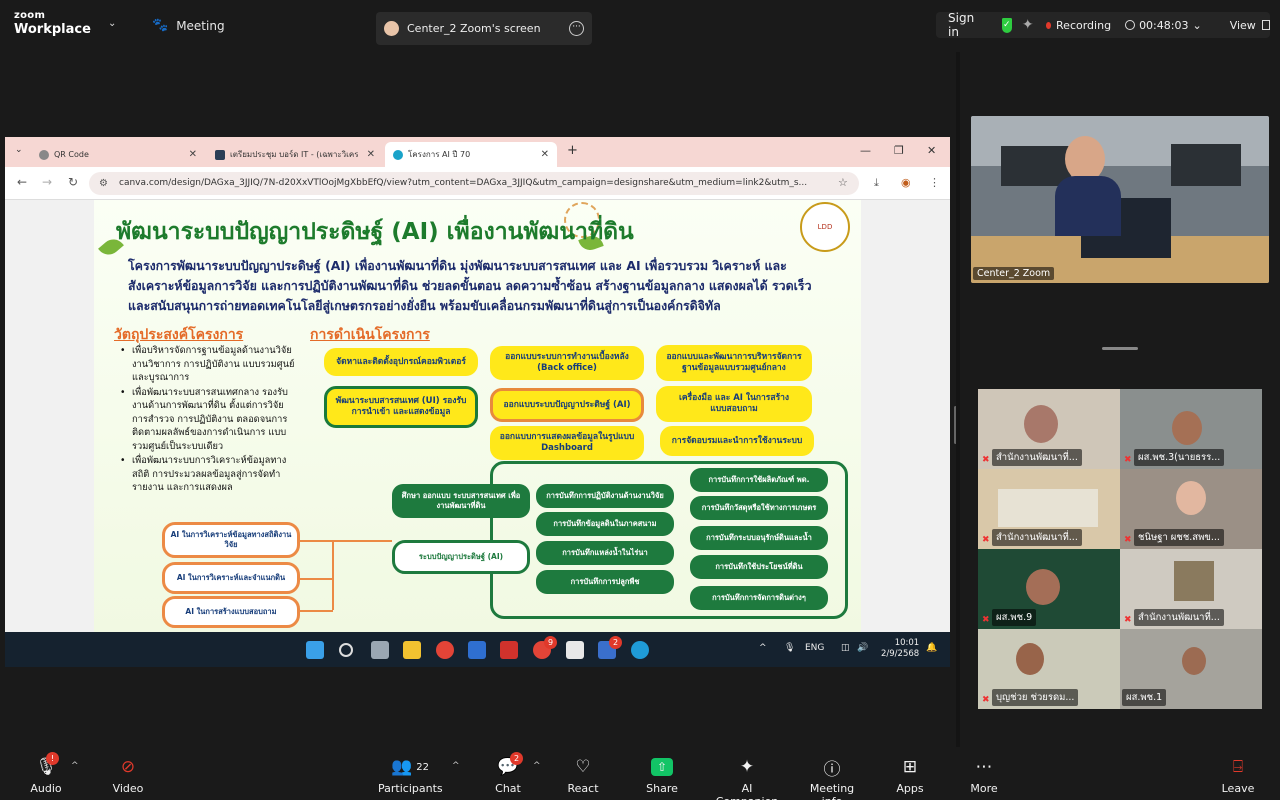 This screenshot has height=800, width=1280. What do you see at coordinates (1028, 25) in the screenshot?
I see `ai-sparkle-icon: ✦` at bounding box center [1028, 25].